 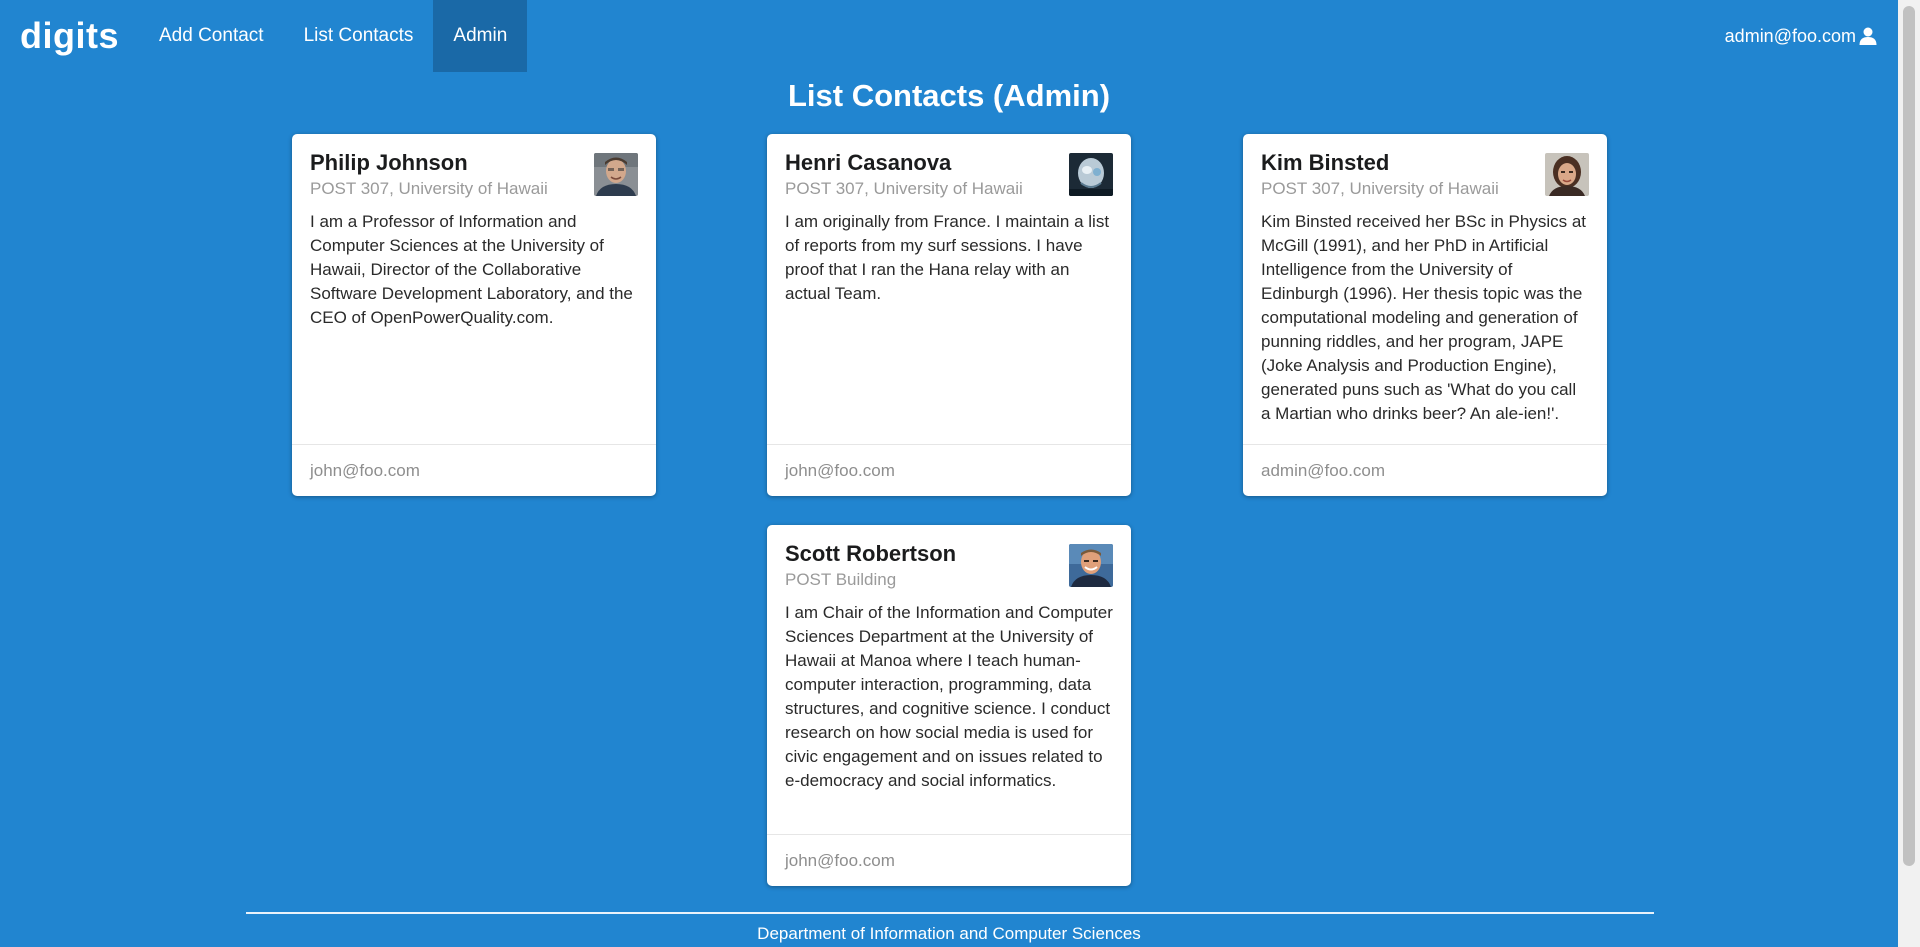 What do you see at coordinates (1790, 35) in the screenshot?
I see `user-email: admin@foo.com` at bounding box center [1790, 35].